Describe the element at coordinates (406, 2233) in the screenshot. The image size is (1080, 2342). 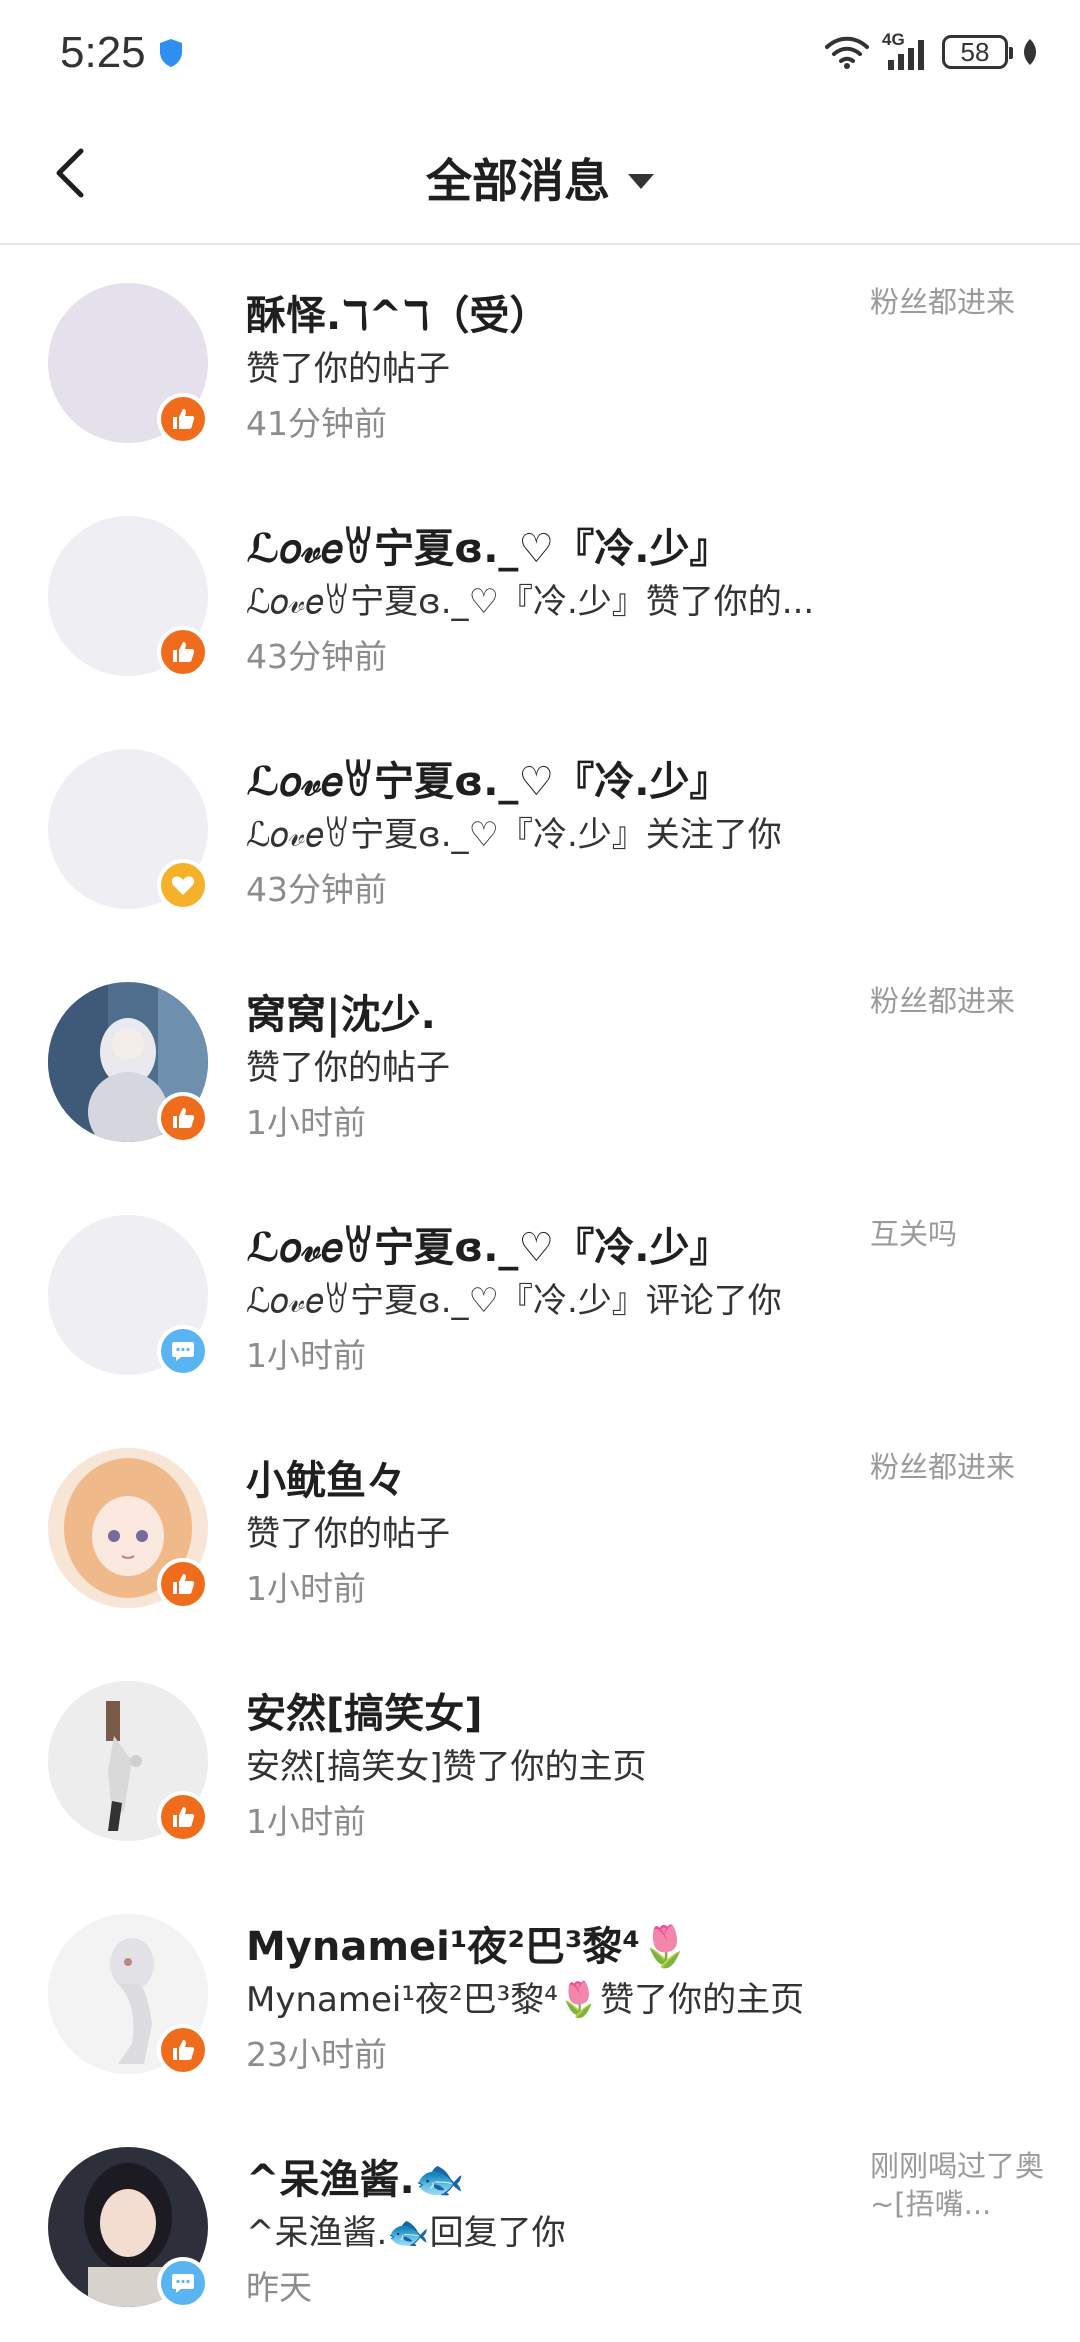
I see `message-text: ^呆渔酱.🐟回复了你` at that location.